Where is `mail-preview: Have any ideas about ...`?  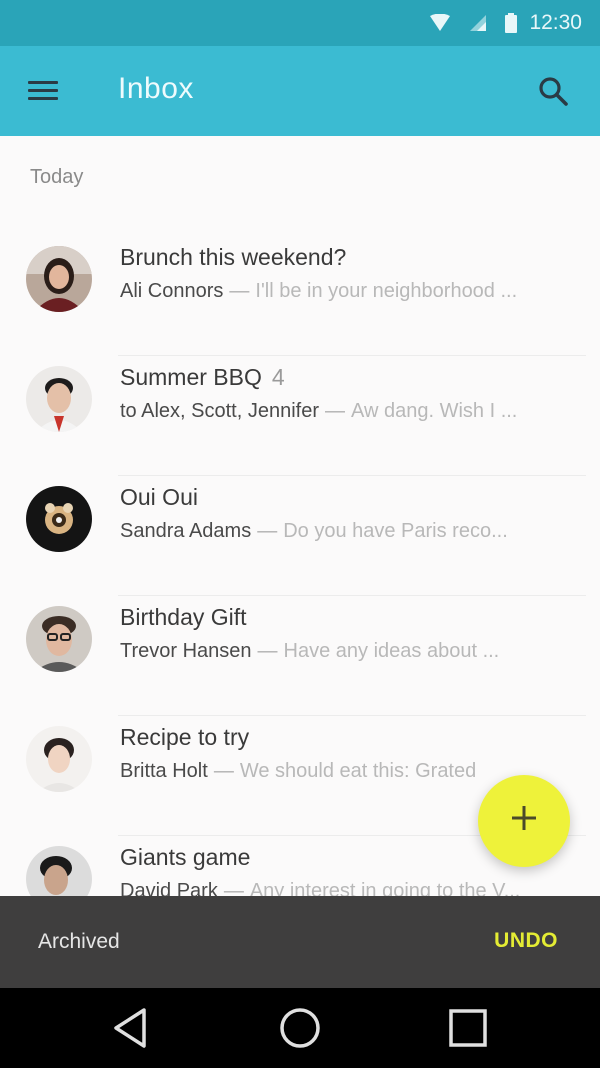 mail-preview: Have any ideas about ... is located at coordinates (391, 651).